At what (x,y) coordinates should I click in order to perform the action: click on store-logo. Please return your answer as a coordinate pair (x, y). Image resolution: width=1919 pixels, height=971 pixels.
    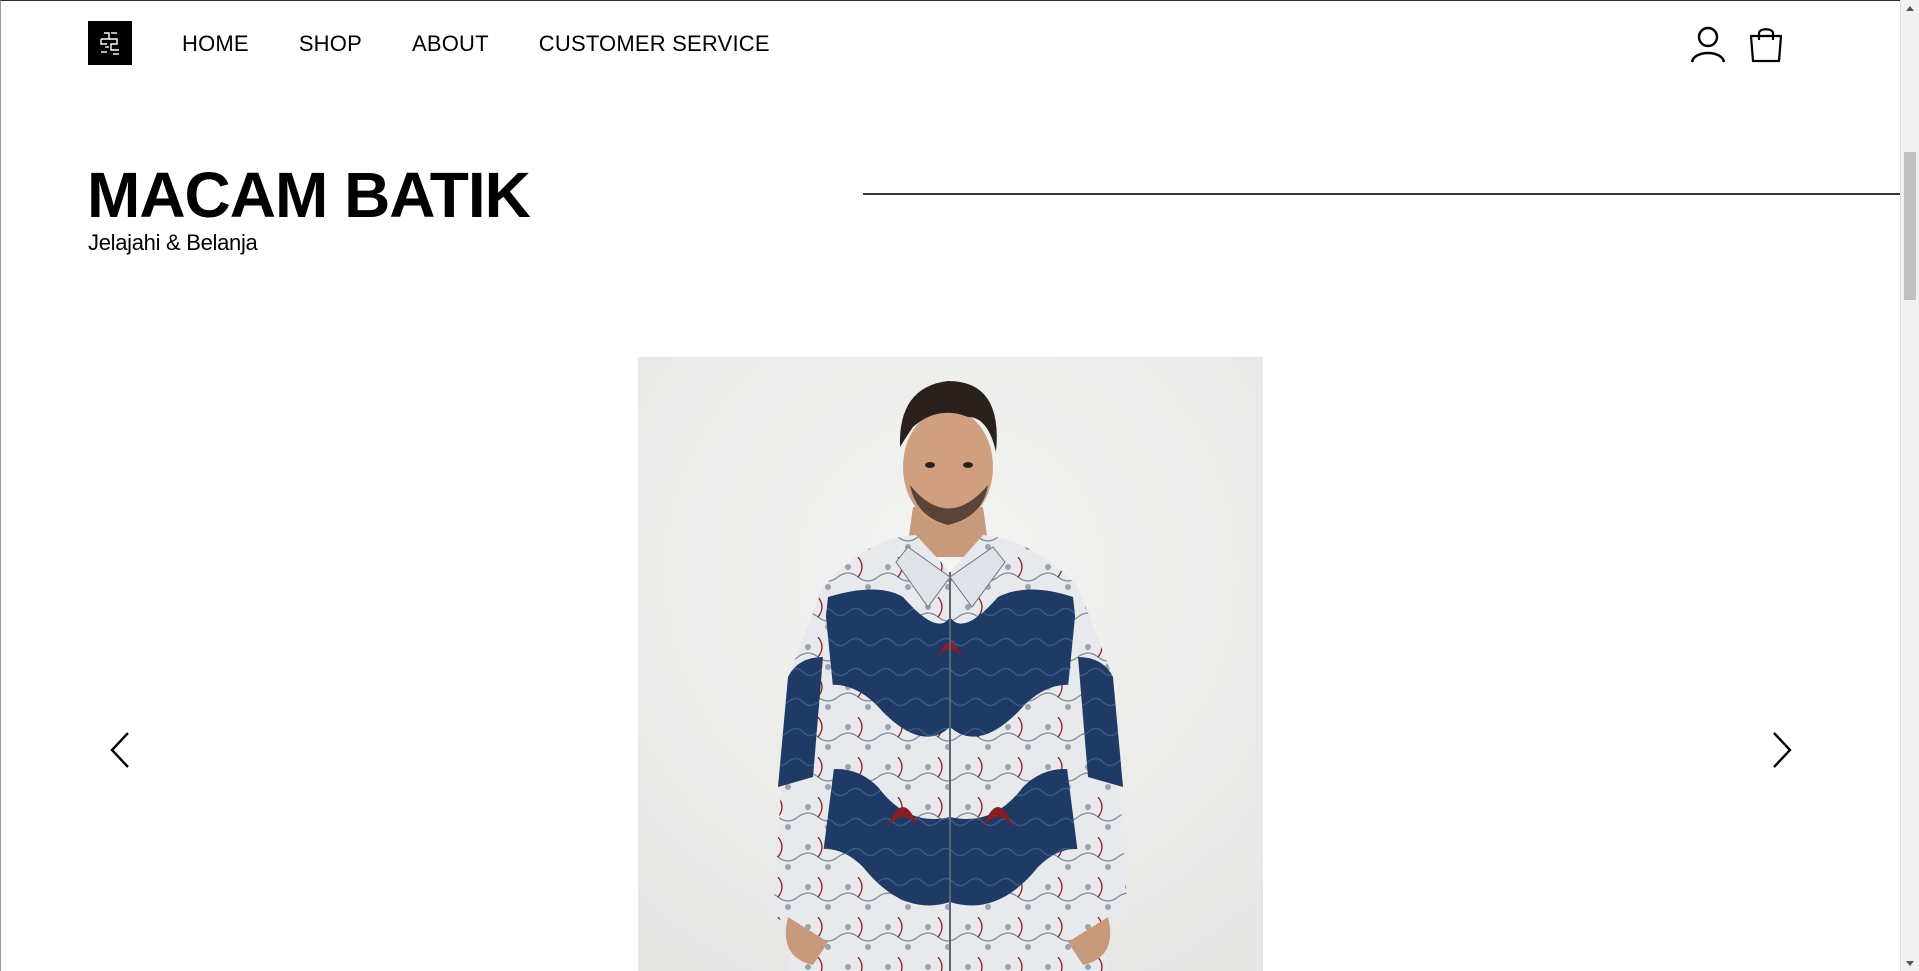
    Looking at the image, I should click on (110, 43).